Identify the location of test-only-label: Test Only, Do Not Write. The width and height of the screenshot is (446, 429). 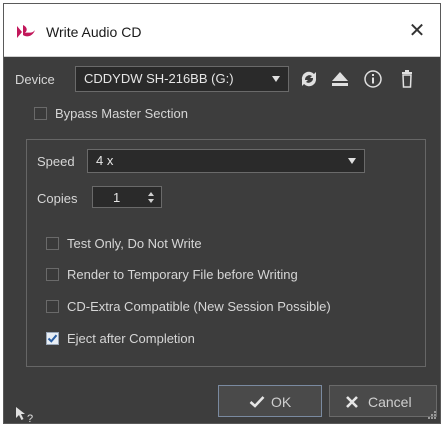
(134, 243).